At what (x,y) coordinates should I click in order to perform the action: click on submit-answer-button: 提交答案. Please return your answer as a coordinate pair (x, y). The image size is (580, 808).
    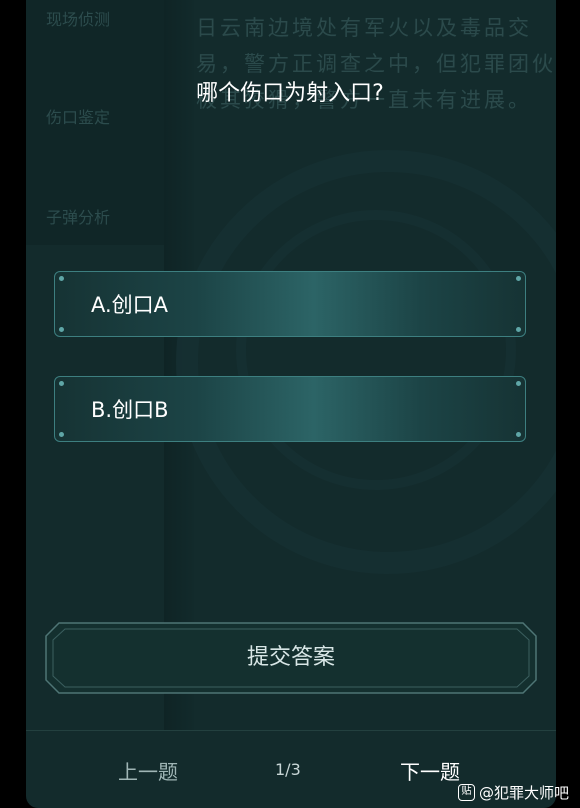
    Looking at the image, I should click on (291, 658).